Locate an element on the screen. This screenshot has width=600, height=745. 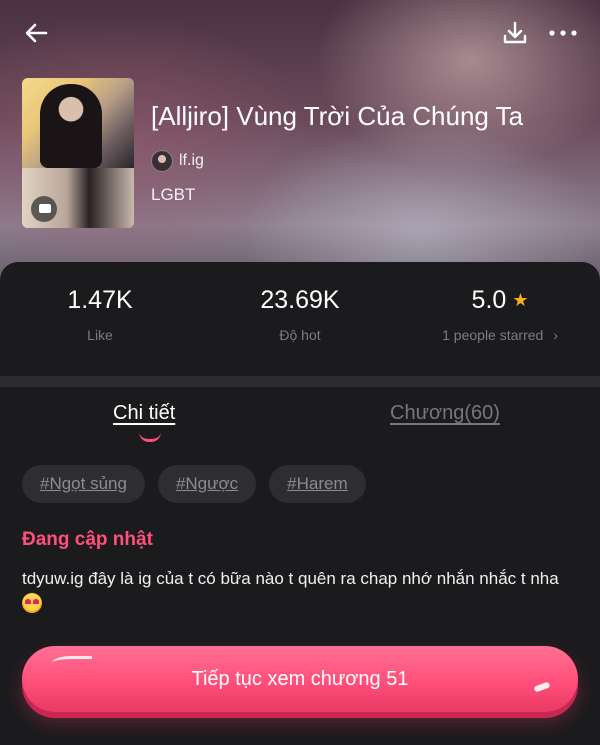
tag-list: #Ngọt sủng #Ngược #Harem is located at coordinates (194, 484).